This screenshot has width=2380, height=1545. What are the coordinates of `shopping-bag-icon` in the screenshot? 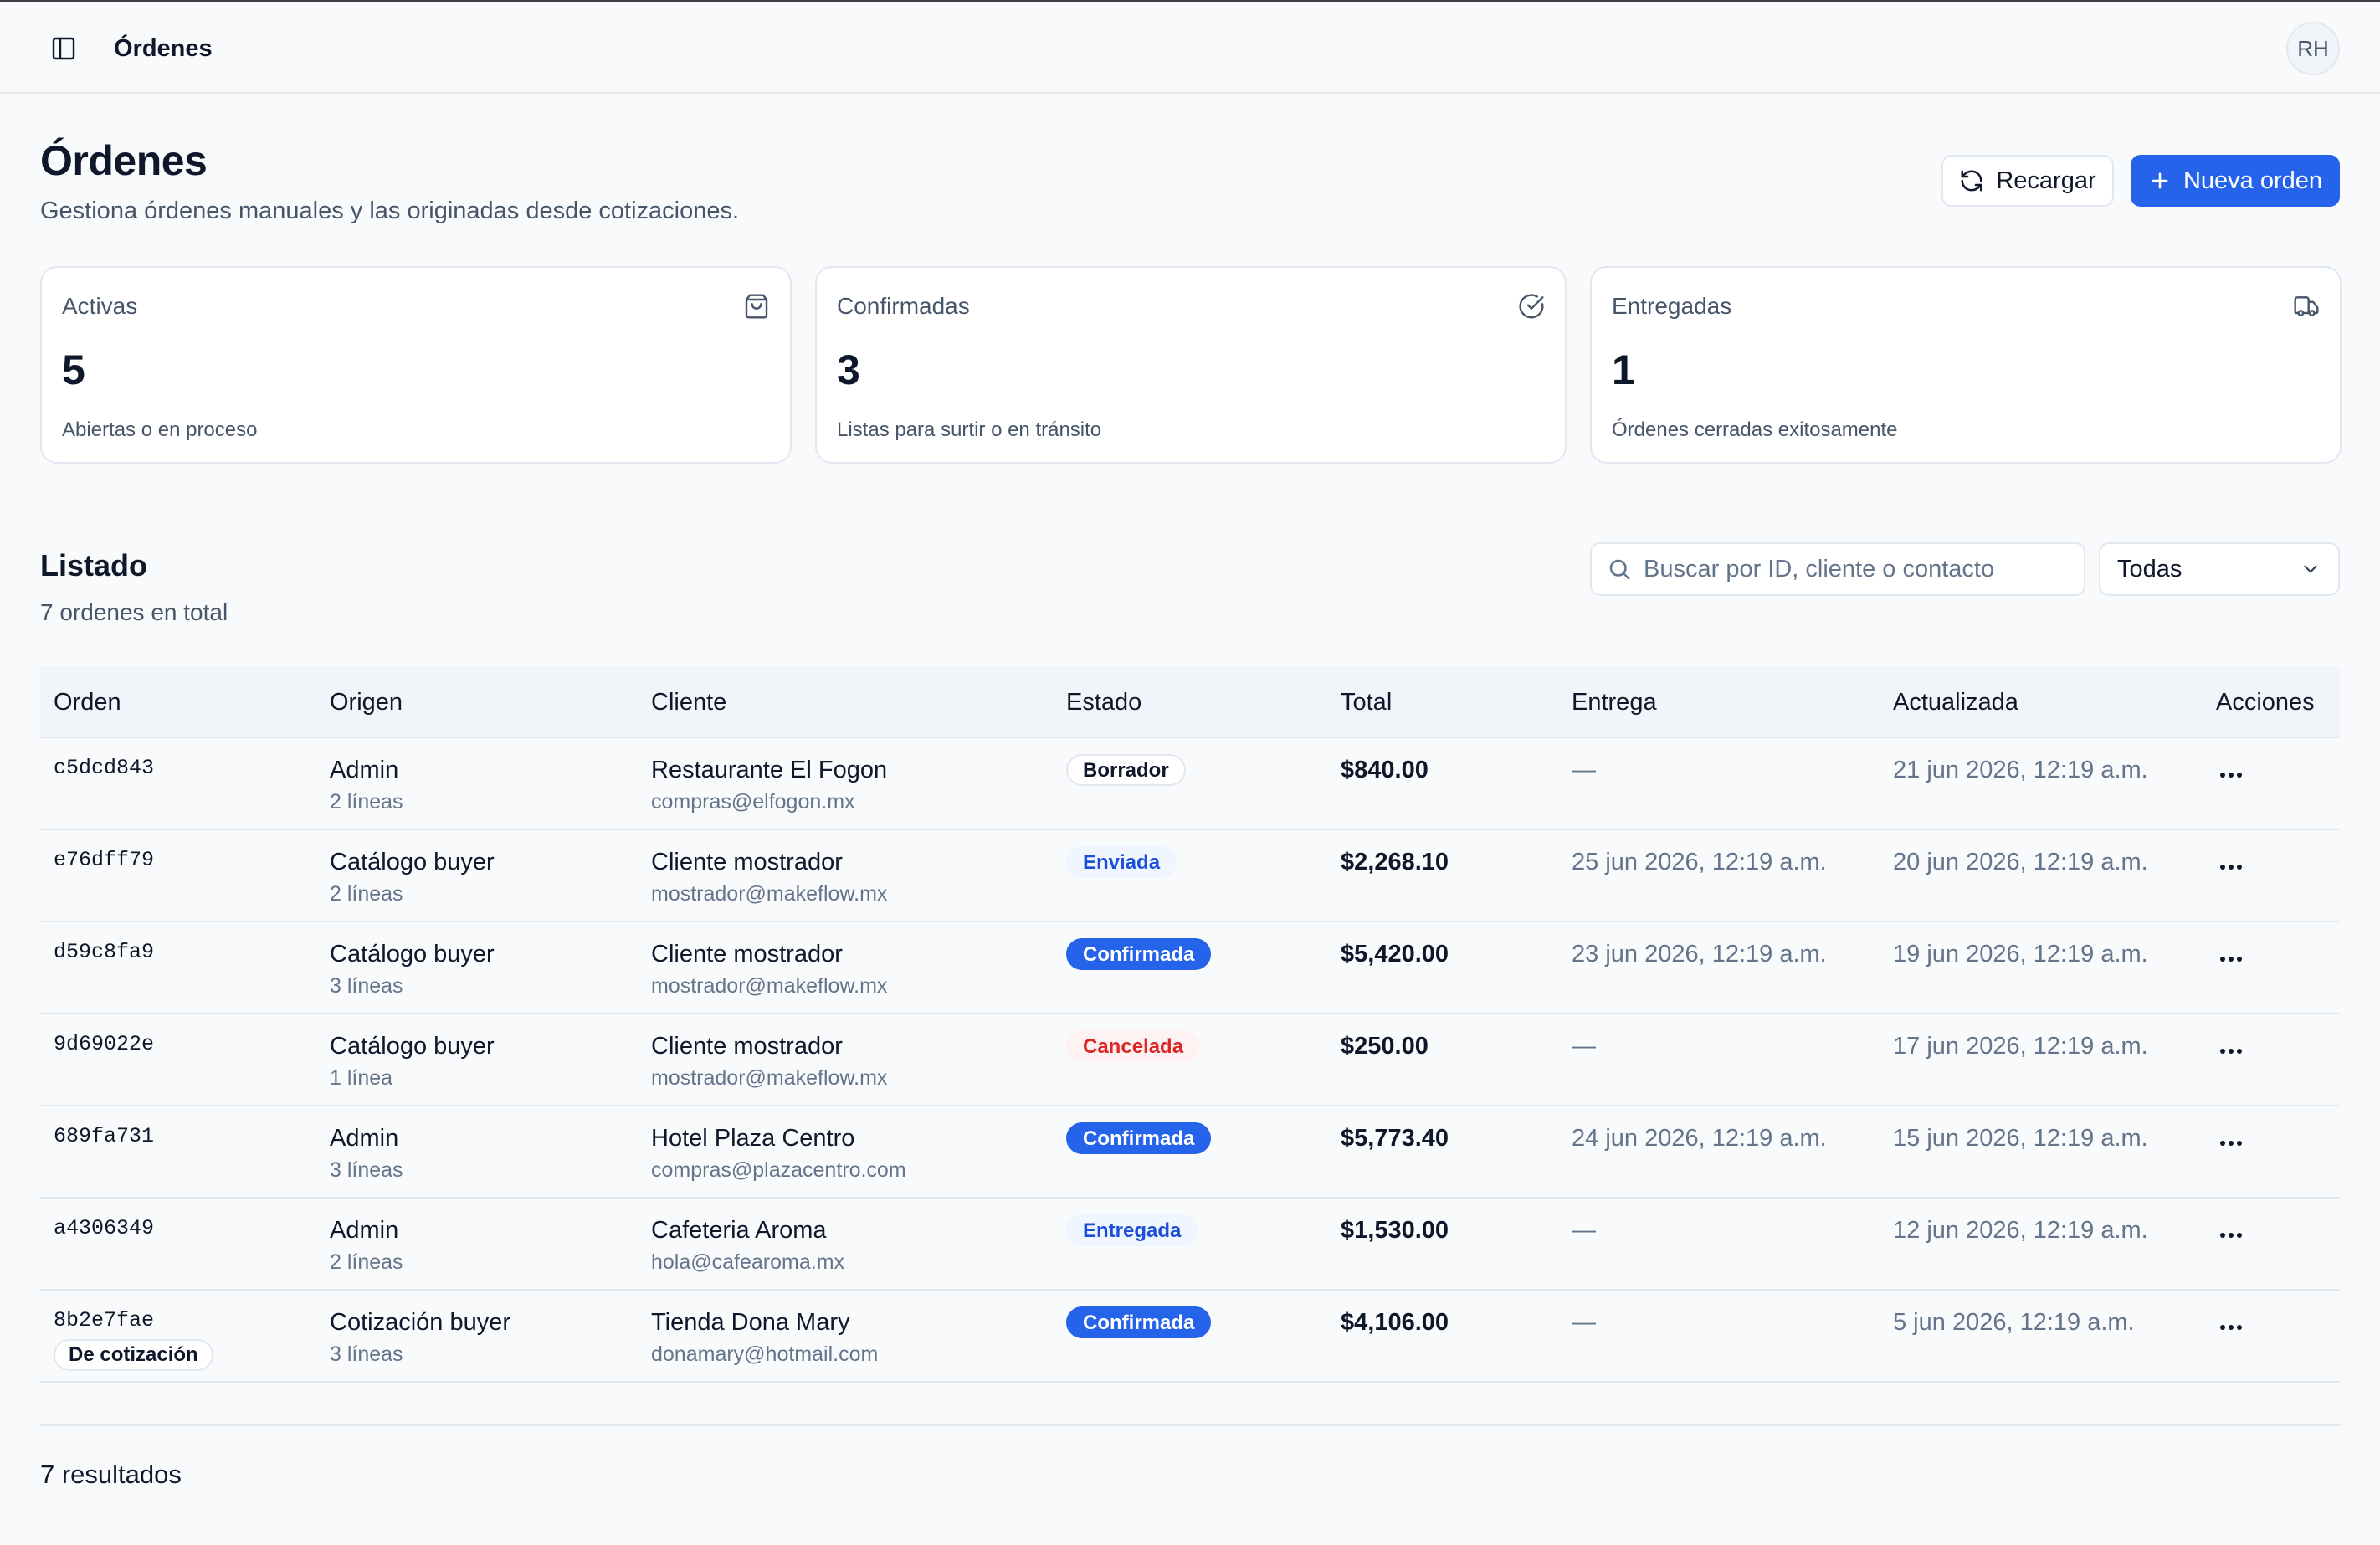 It's located at (756, 306).